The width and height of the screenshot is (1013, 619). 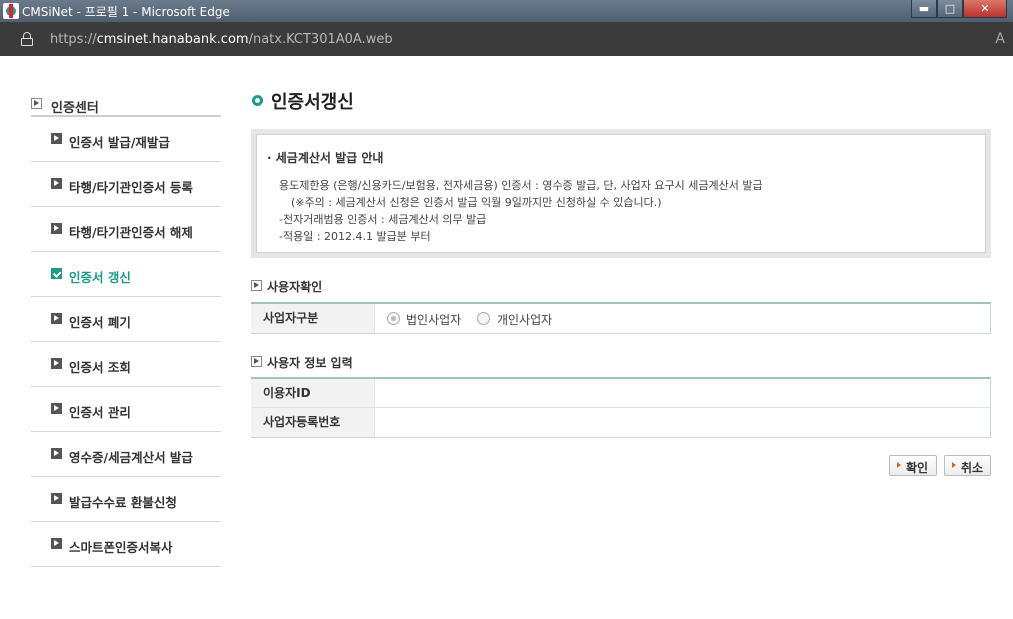 What do you see at coordinates (126, 274) in the screenshot?
I see `sidebar-item-renew: 인증서 갱신` at bounding box center [126, 274].